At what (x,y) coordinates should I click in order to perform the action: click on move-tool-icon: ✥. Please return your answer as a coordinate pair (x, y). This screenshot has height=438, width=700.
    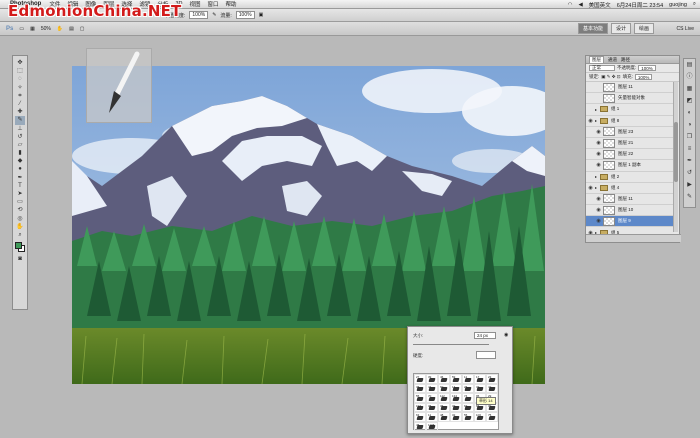
    Looking at the image, I should click on (20, 63).